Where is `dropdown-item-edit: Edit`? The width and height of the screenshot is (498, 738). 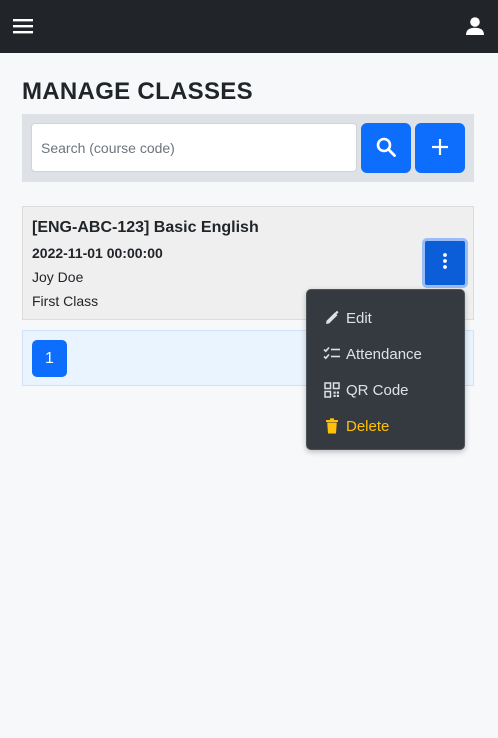 dropdown-item-edit: Edit is located at coordinates (347, 318).